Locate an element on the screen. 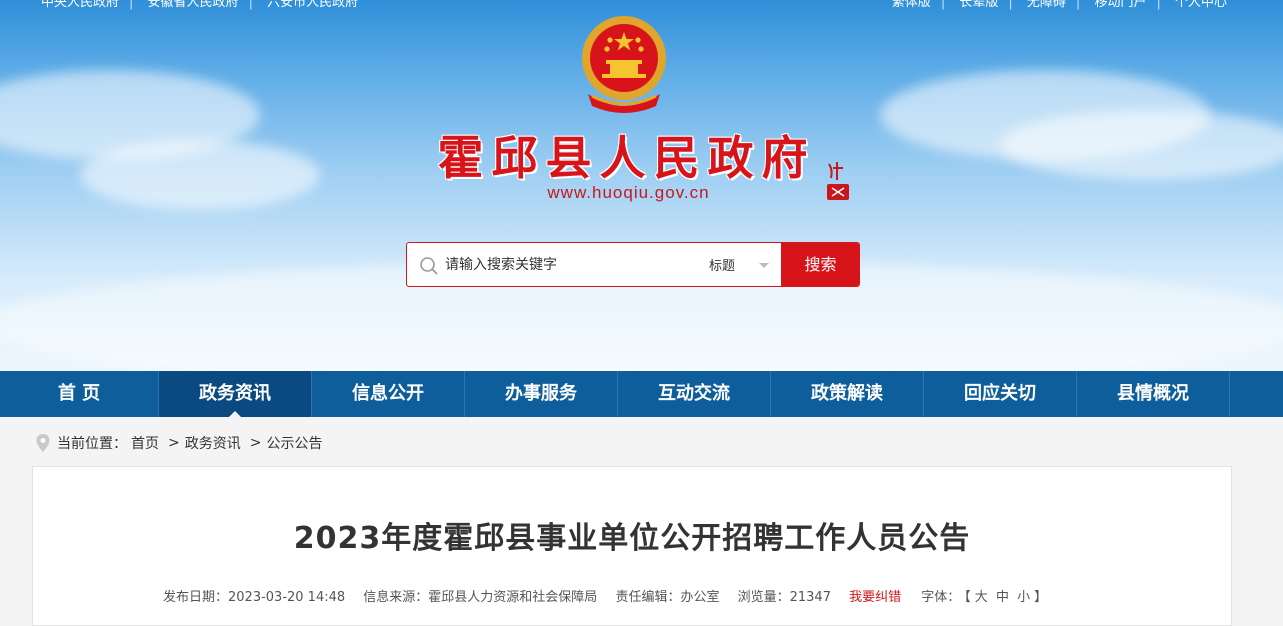 The image size is (1283, 626). top-link: 长辈版 is located at coordinates (978, 5).